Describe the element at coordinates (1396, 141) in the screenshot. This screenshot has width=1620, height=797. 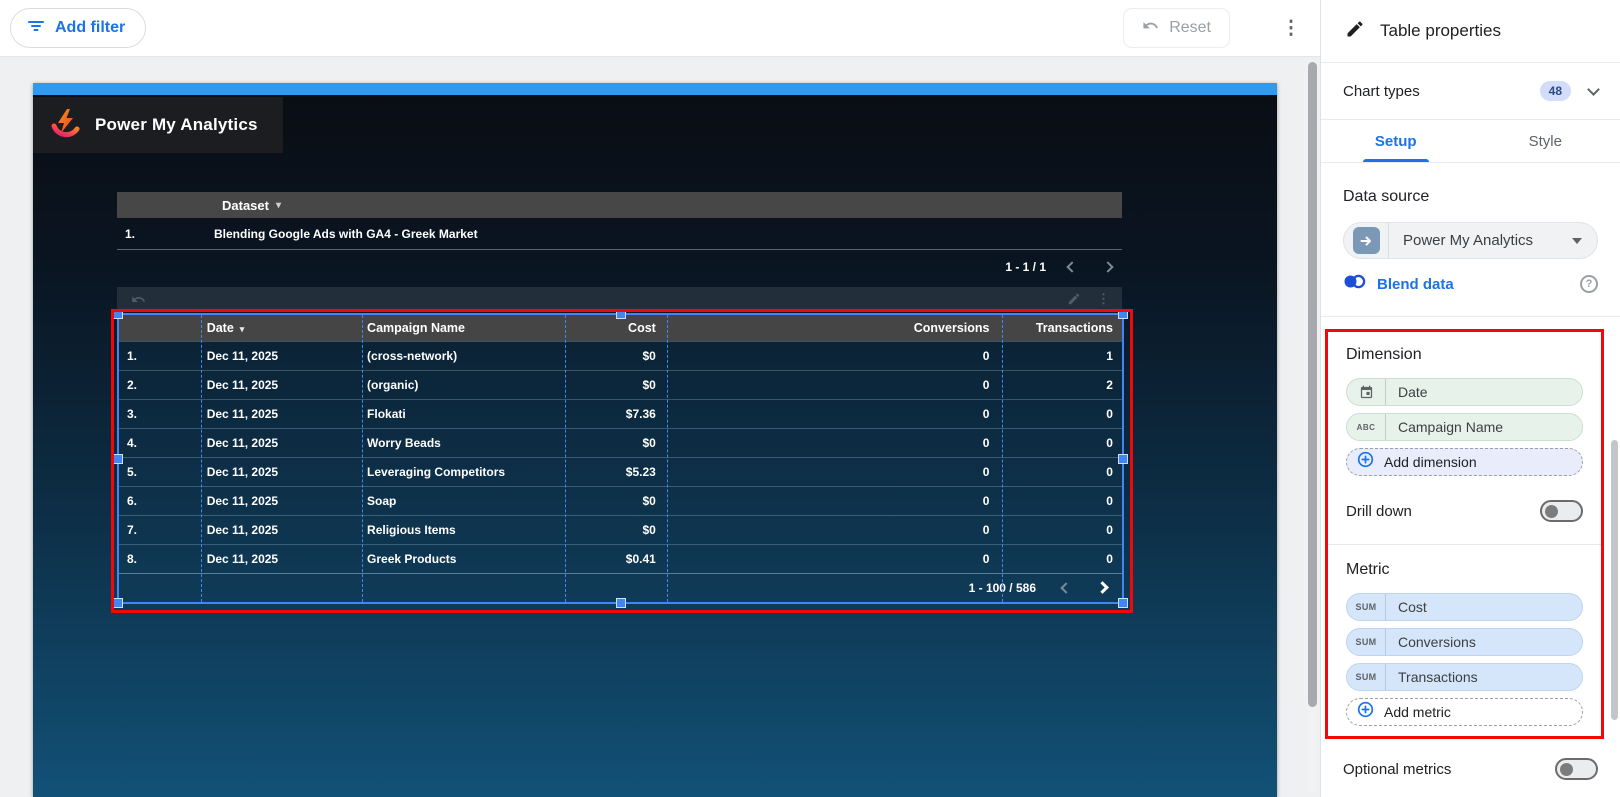
I see `tab-setup: Setup` at that location.